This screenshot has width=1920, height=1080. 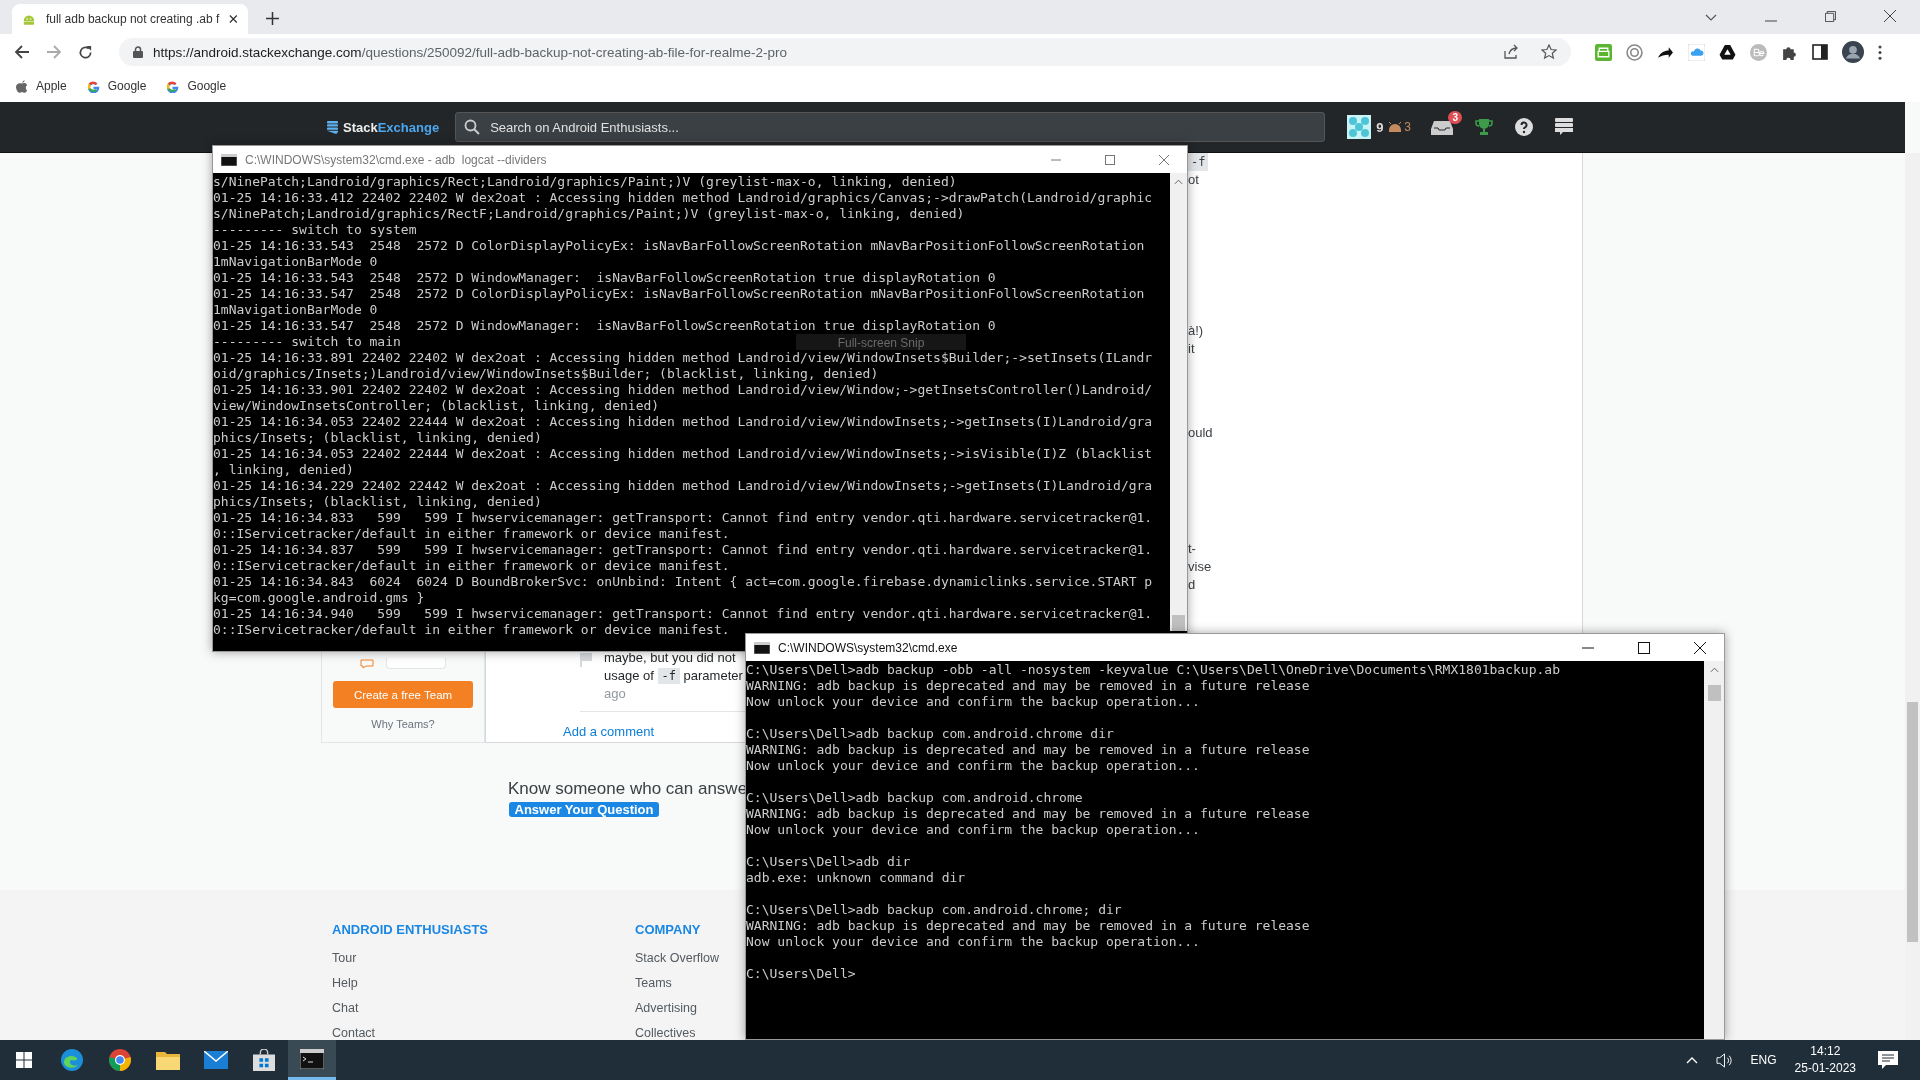 What do you see at coordinates (472, 127) in the screenshot?
I see `search-icon` at bounding box center [472, 127].